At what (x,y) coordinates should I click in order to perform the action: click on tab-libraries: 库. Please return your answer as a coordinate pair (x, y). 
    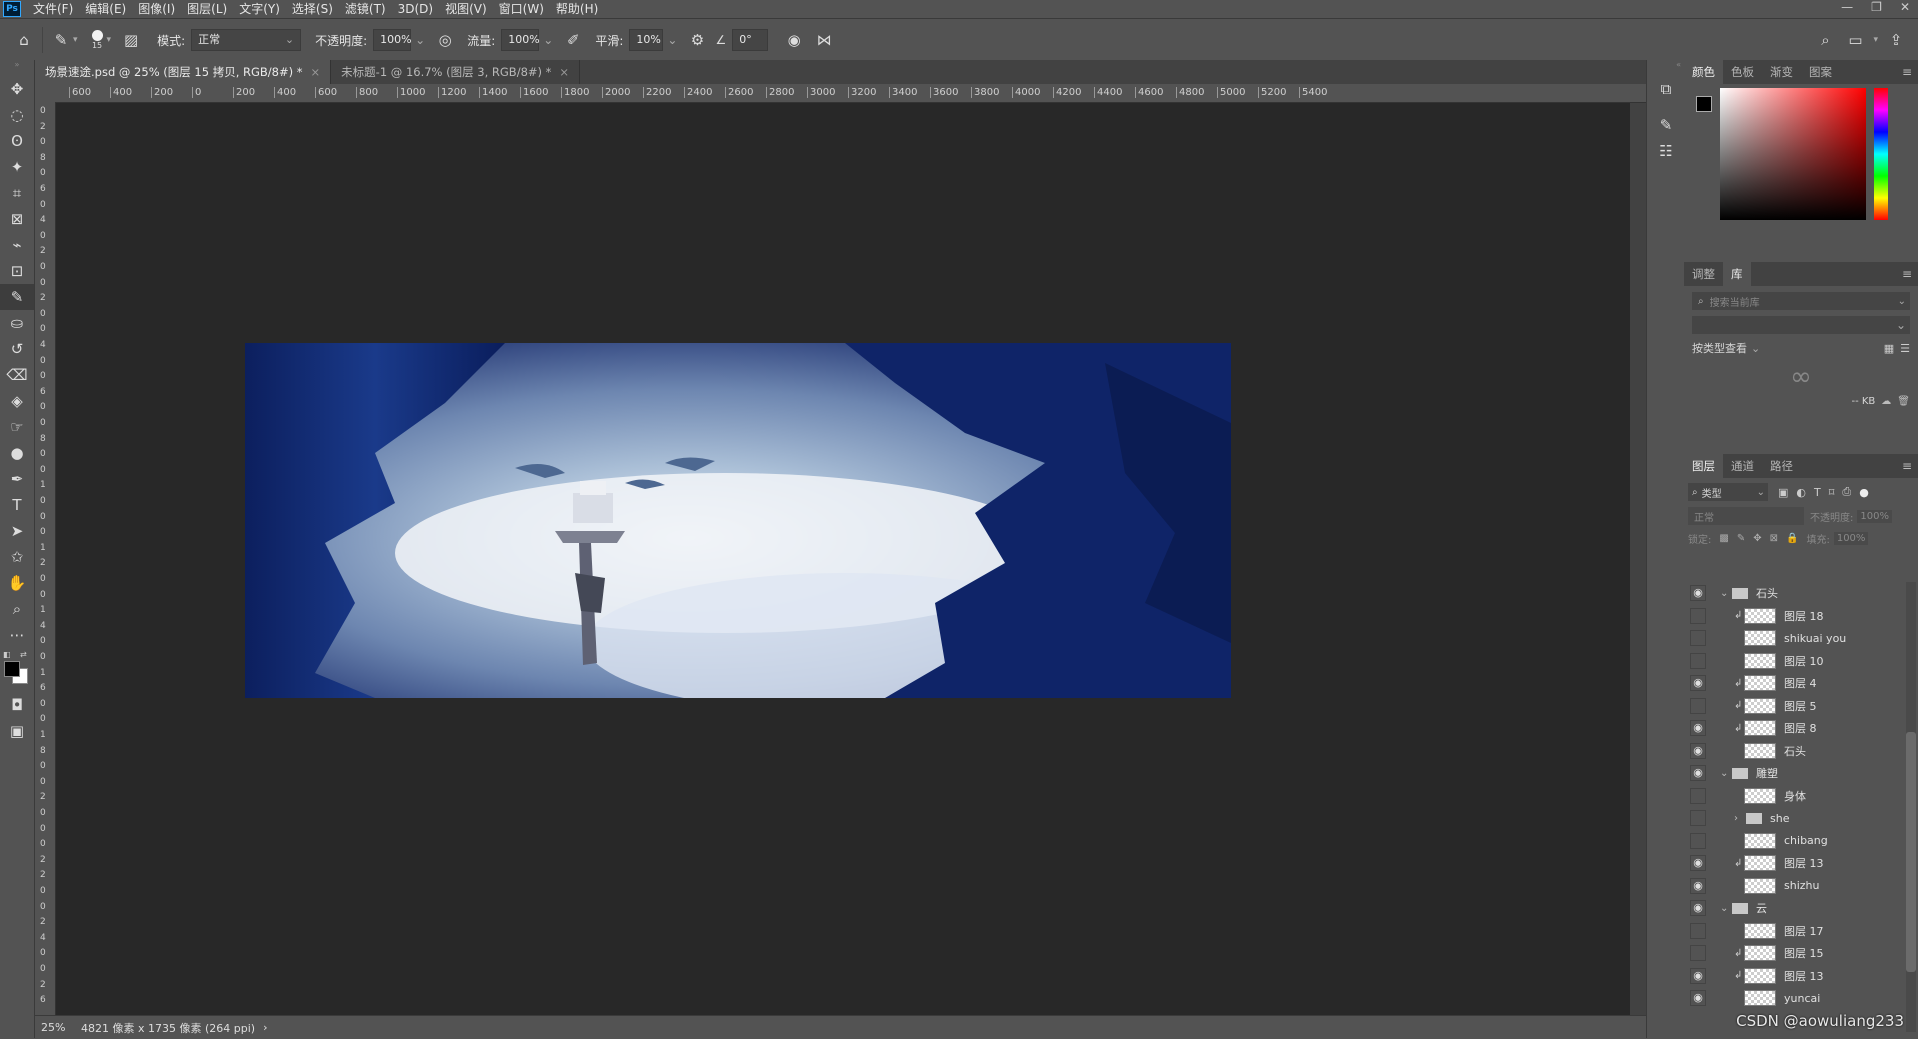
    Looking at the image, I should click on (1737, 274).